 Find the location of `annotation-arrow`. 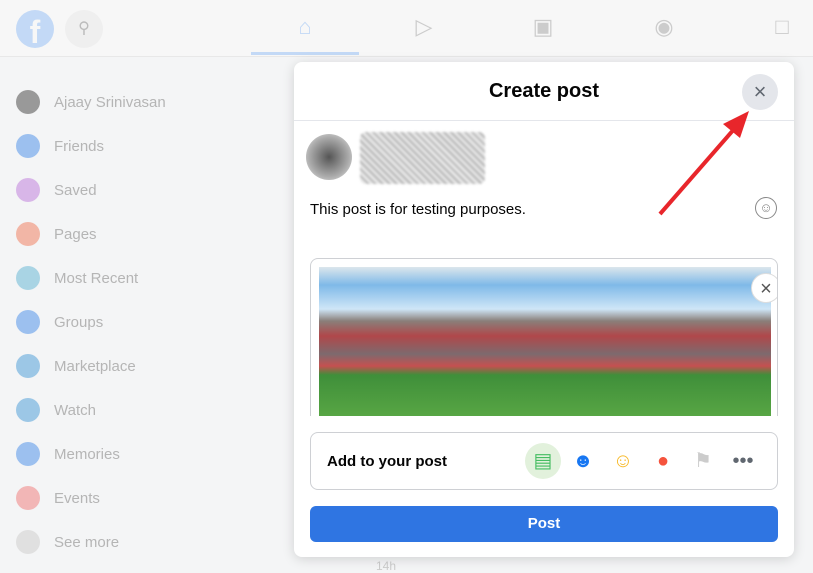

annotation-arrow is located at coordinates (703, 163).